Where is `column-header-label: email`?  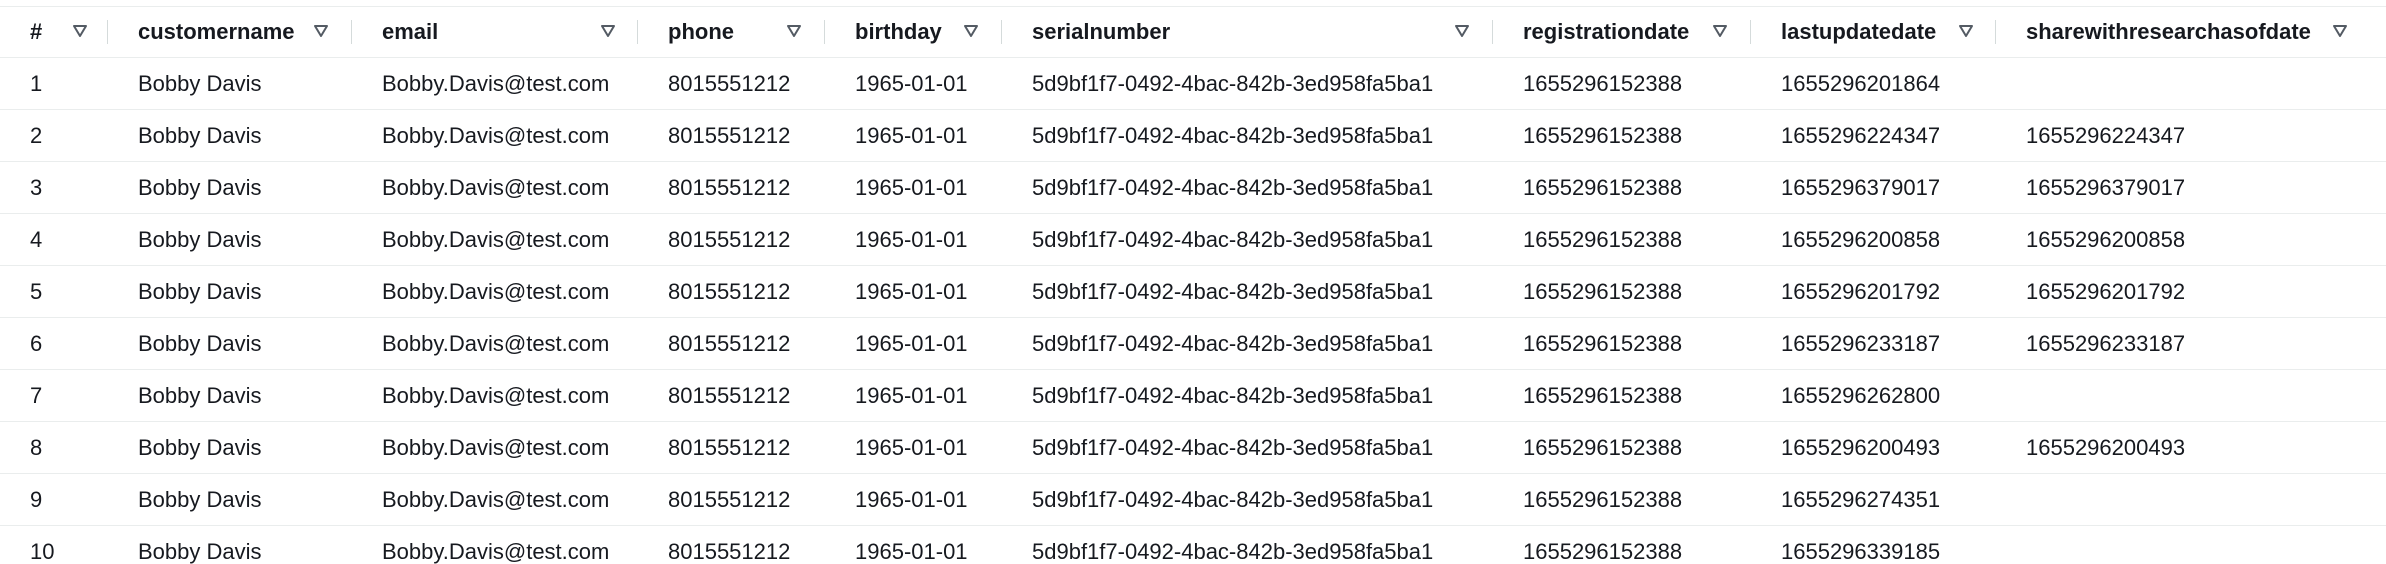 column-header-label: email is located at coordinates (410, 31).